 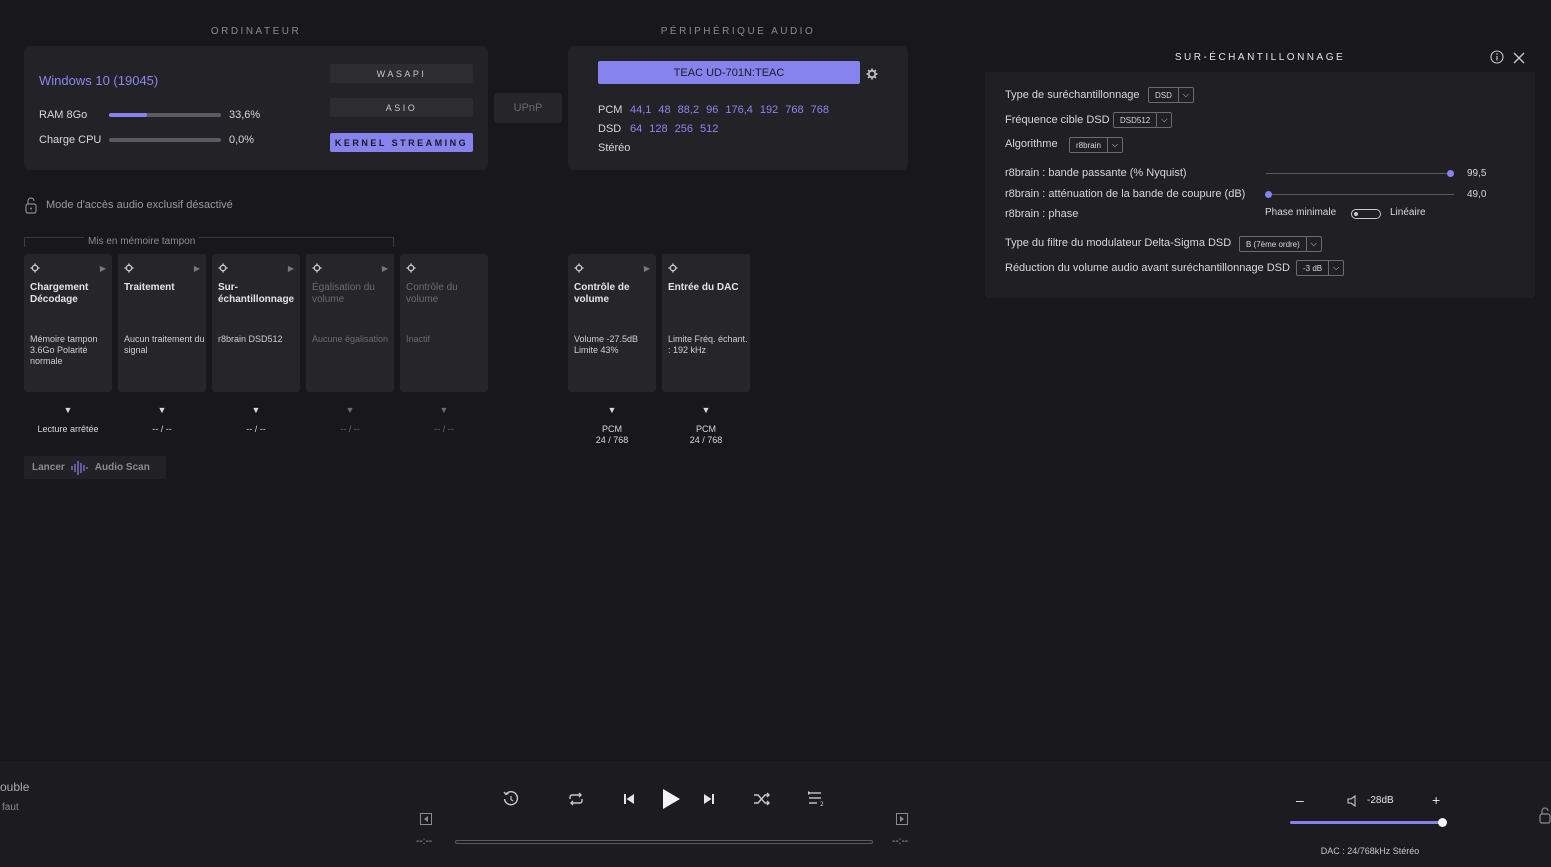 I want to click on card-body: Mémoire tampon 3.6Go Polarité normale, so click(x=64, y=350).